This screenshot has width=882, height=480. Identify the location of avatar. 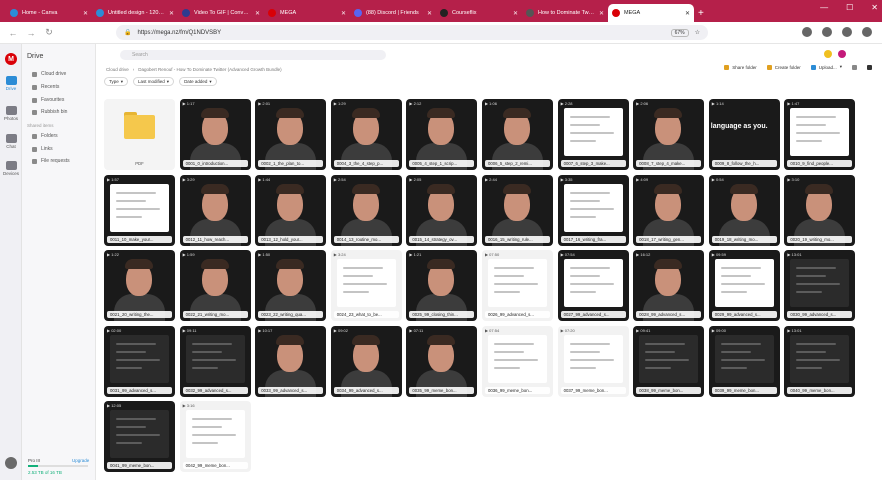
(842, 54).